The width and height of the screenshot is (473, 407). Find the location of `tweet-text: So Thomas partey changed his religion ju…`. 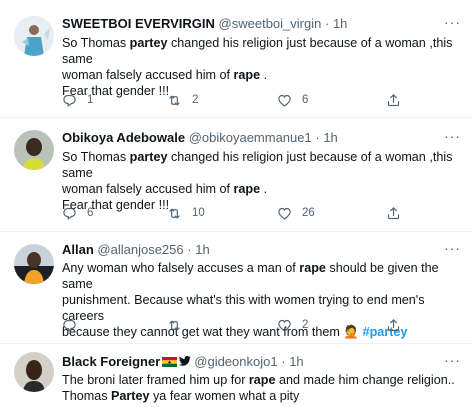

tweet-text: So Thomas partey changed his religion ju… is located at coordinates (264, 67).